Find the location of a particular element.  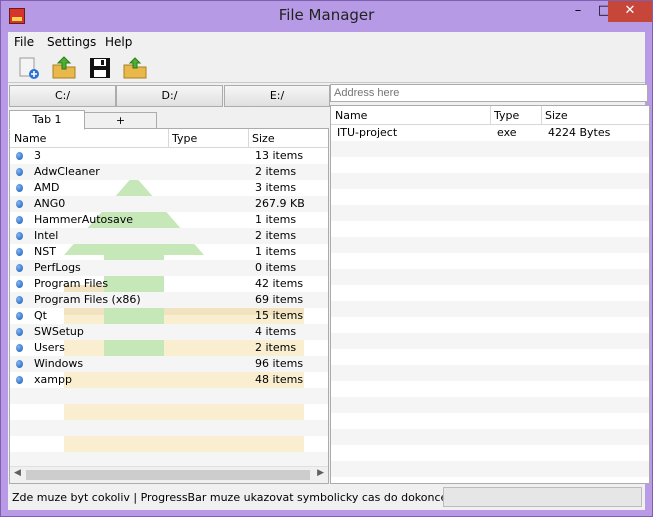

horizontal-scrollbar: ◀ ▶ is located at coordinates (169, 474).